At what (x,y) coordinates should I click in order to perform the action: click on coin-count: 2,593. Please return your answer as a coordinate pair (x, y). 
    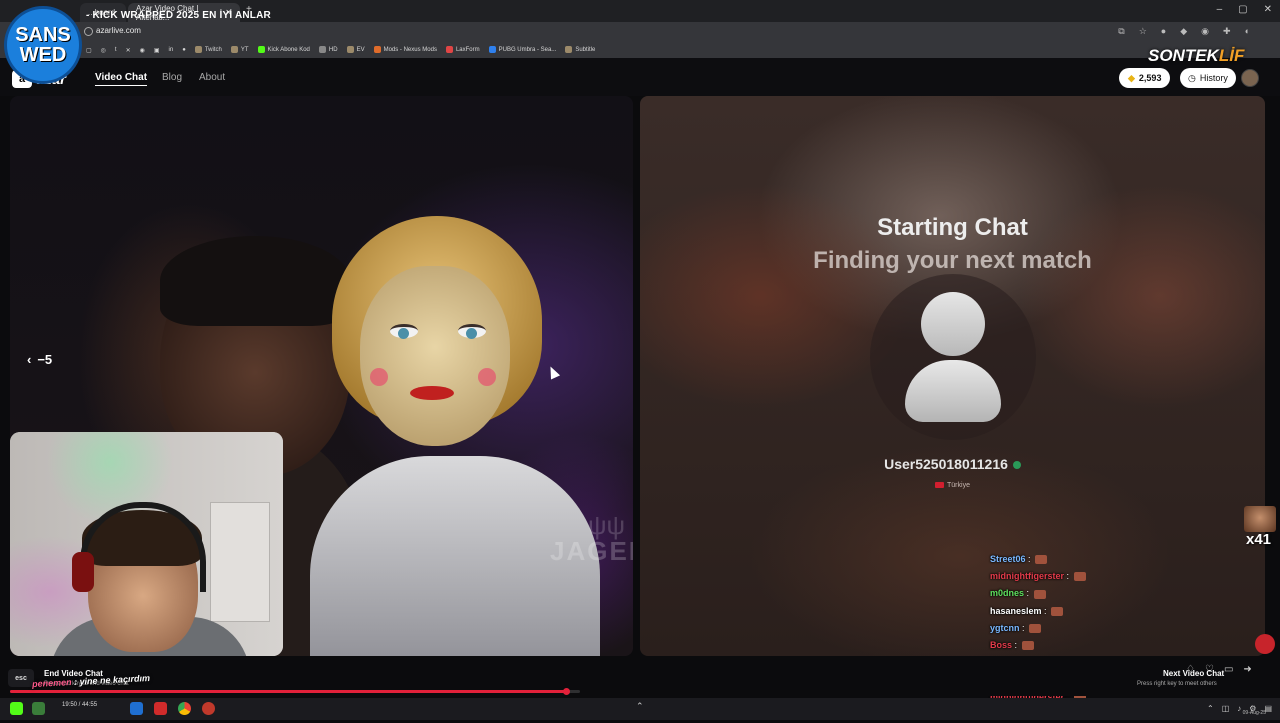
    Looking at the image, I should click on (1150, 78).